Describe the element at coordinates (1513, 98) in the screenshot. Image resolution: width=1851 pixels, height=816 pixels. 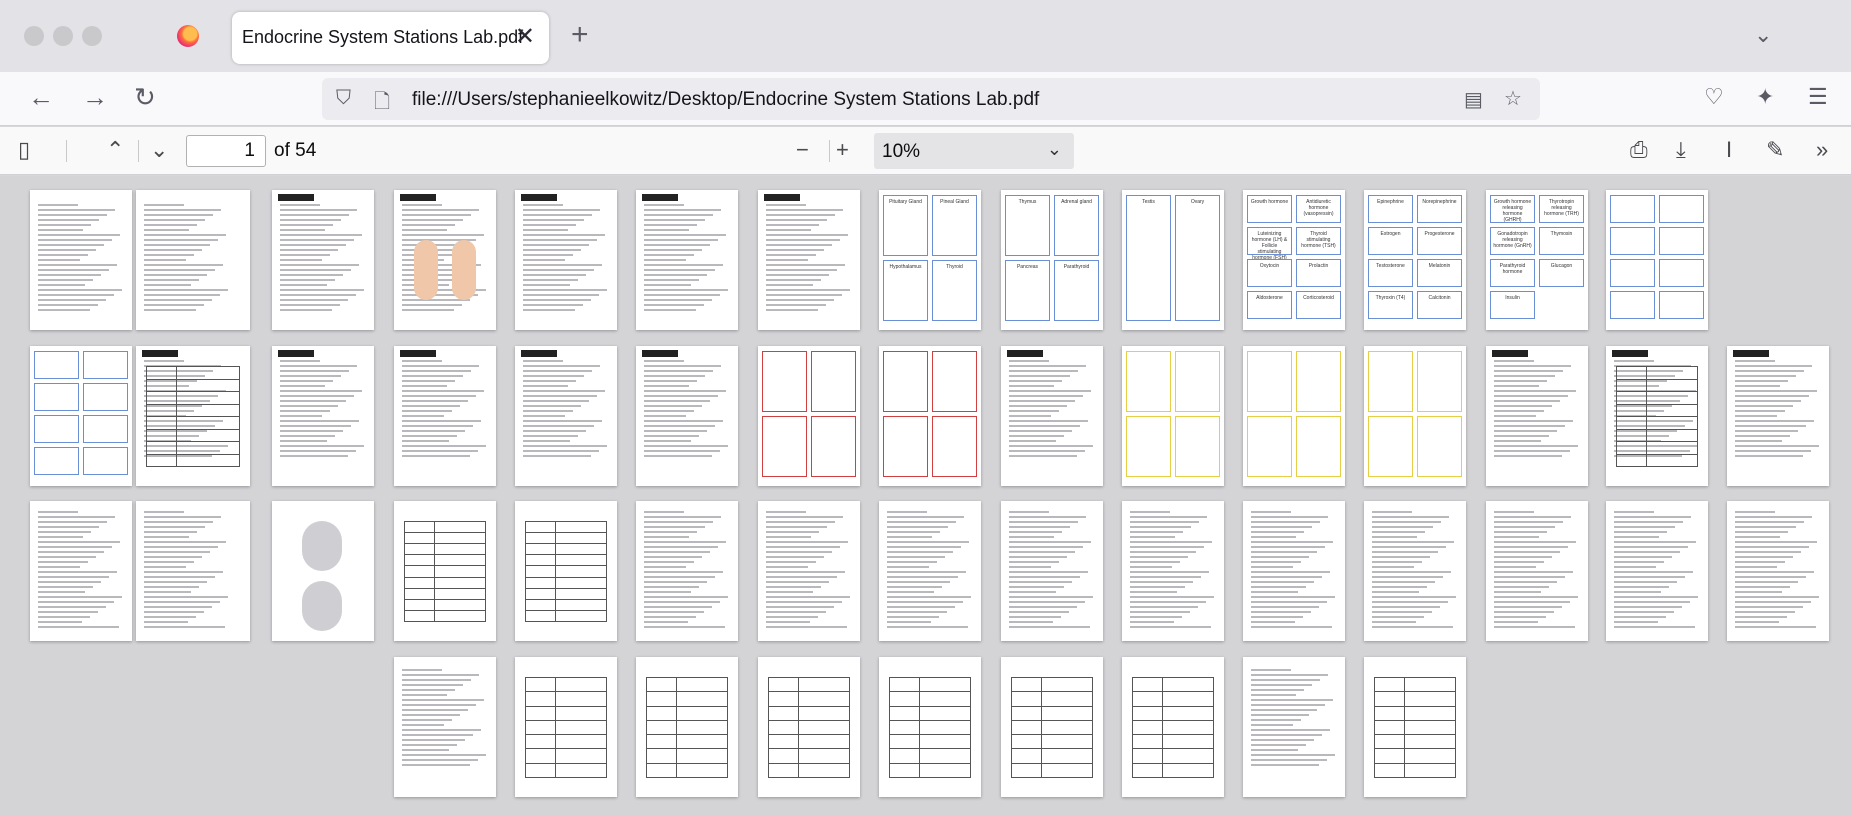
I see `star-icon: ☆` at that location.